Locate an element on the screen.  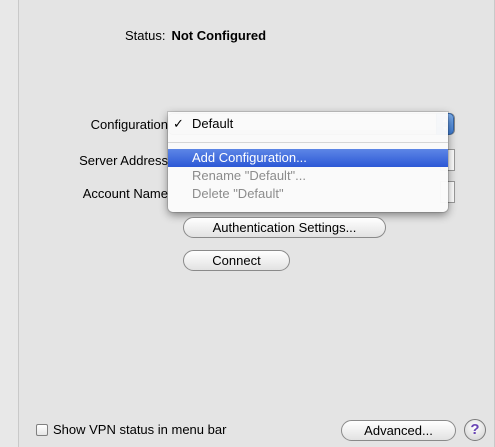
configuration-label: Configuration is located at coordinates (129, 124).